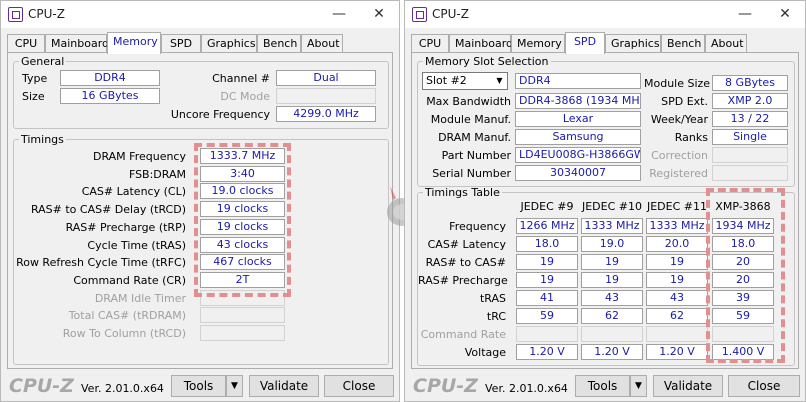  What do you see at coordinates (743, 206) in the screenshot?
I see `column-header: XMP-3868` at bounding box center [743, 206].